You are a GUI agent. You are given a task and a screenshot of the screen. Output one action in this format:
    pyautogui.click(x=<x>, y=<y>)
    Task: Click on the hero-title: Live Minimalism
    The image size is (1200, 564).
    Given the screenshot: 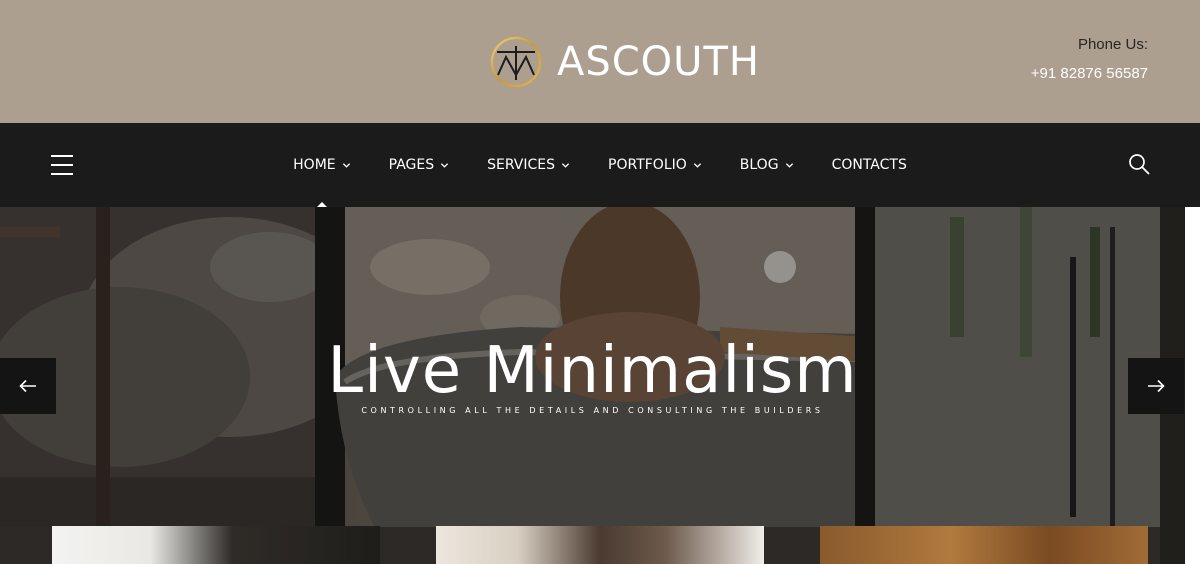 What is the action you would take?
    pyautogui.click(x=592, y=371)
    